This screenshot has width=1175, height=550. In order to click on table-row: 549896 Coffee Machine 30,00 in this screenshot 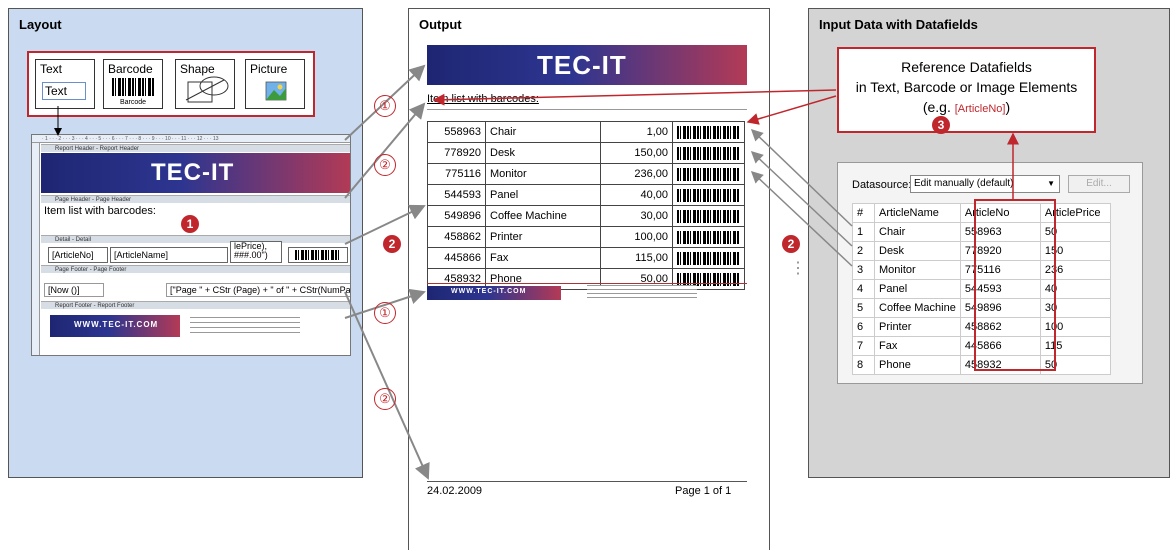, I will do `click(586, 216)`.